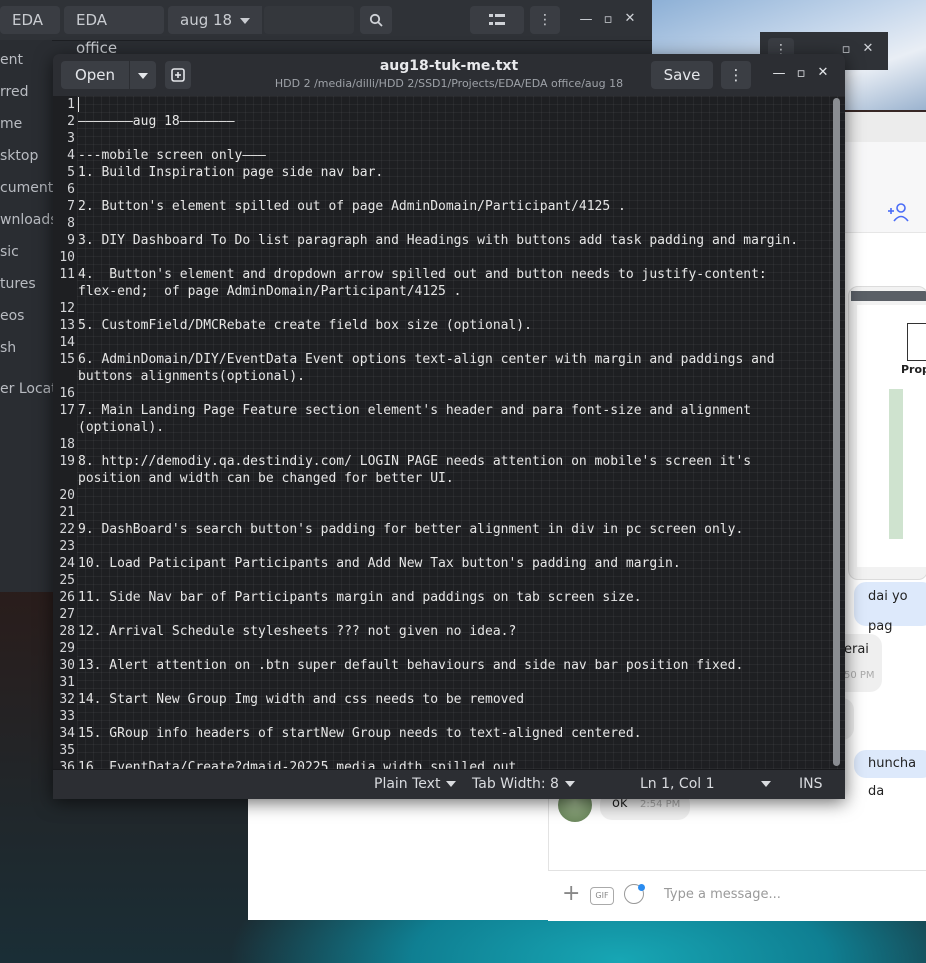 The height and width of the screenshot is (963, 926). I want to click on sidebar-item-videos: eos, so click(30, 316).